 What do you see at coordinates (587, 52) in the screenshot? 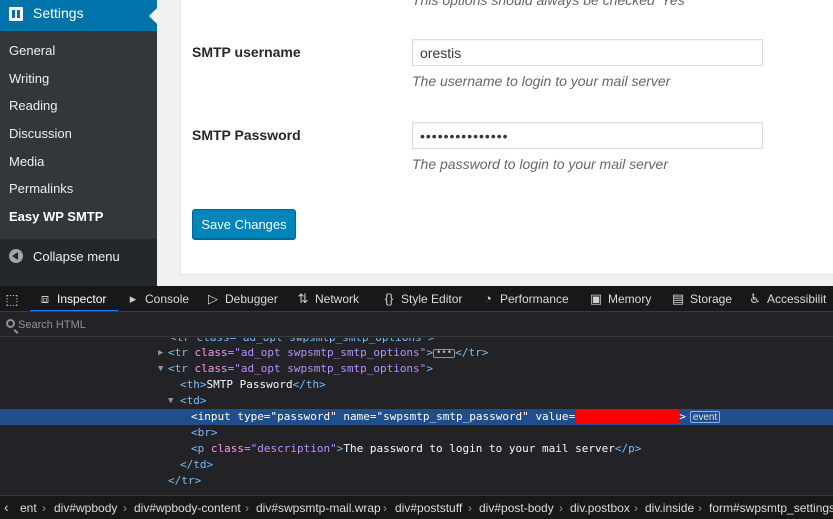
I see `smtp-username-input` at bounding box center [587, 52].